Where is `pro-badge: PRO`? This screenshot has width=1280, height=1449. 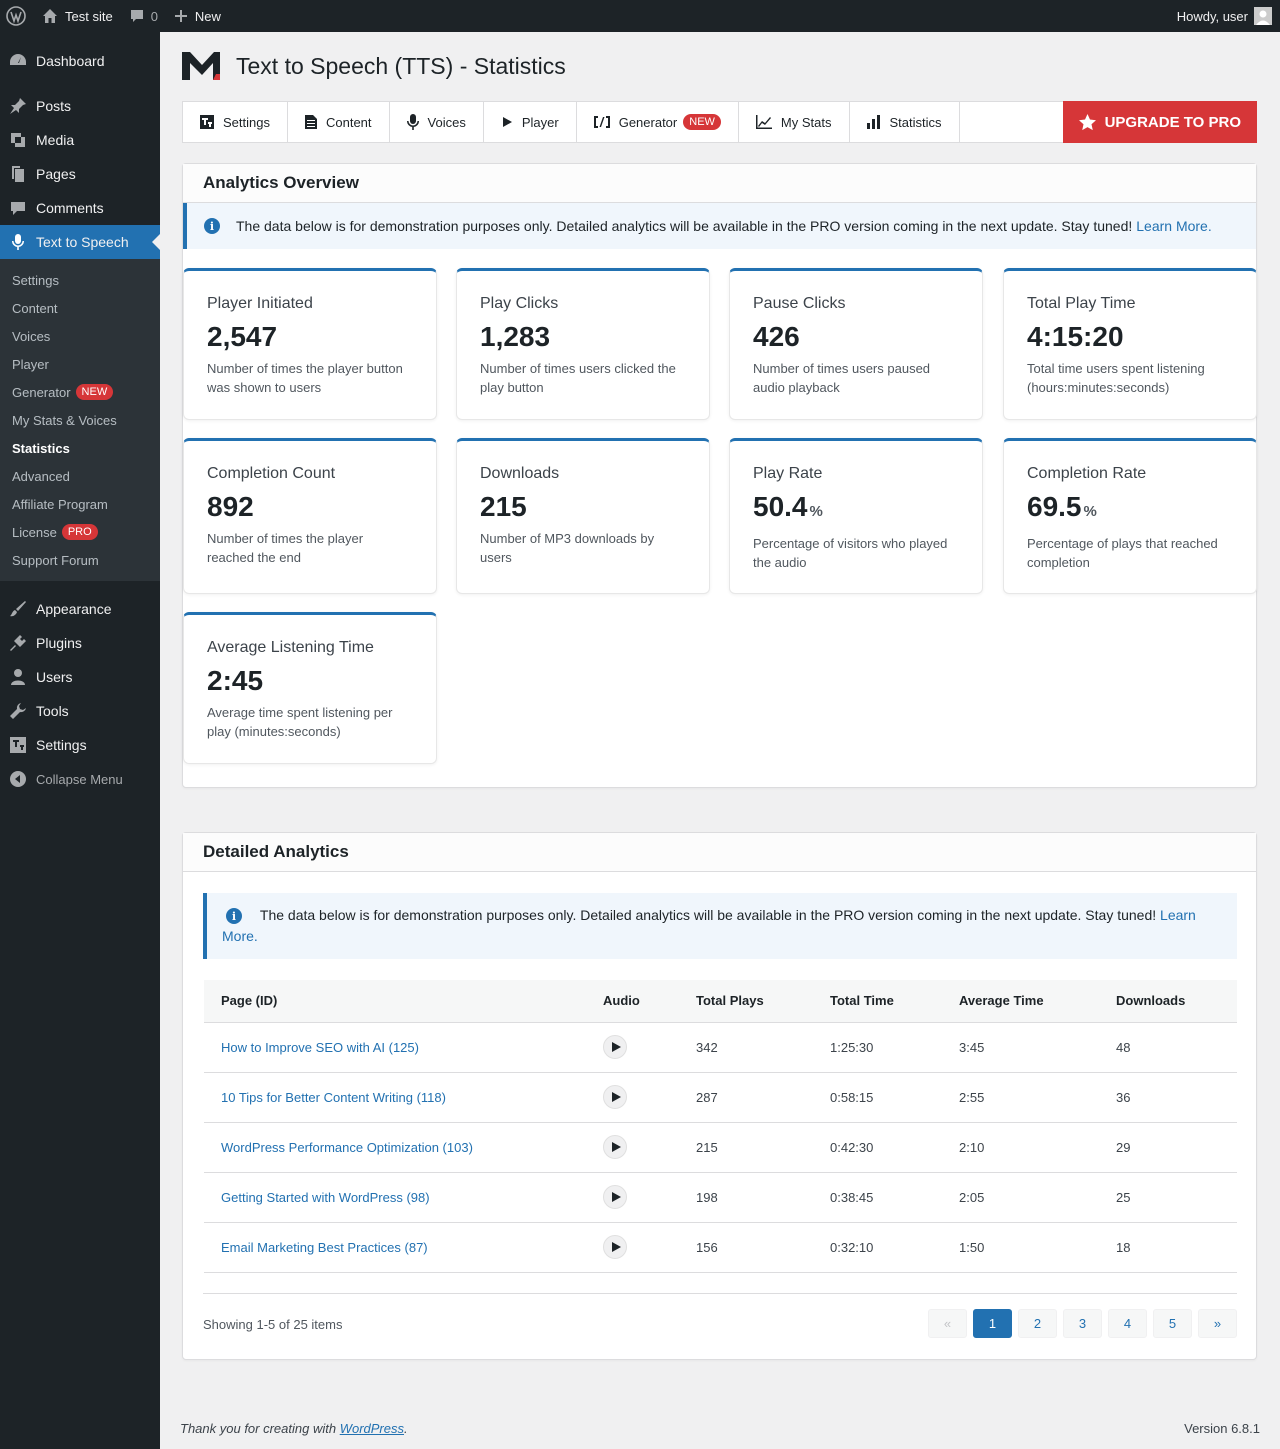
pro-badge: PRO is located at coordinates (79, 532).